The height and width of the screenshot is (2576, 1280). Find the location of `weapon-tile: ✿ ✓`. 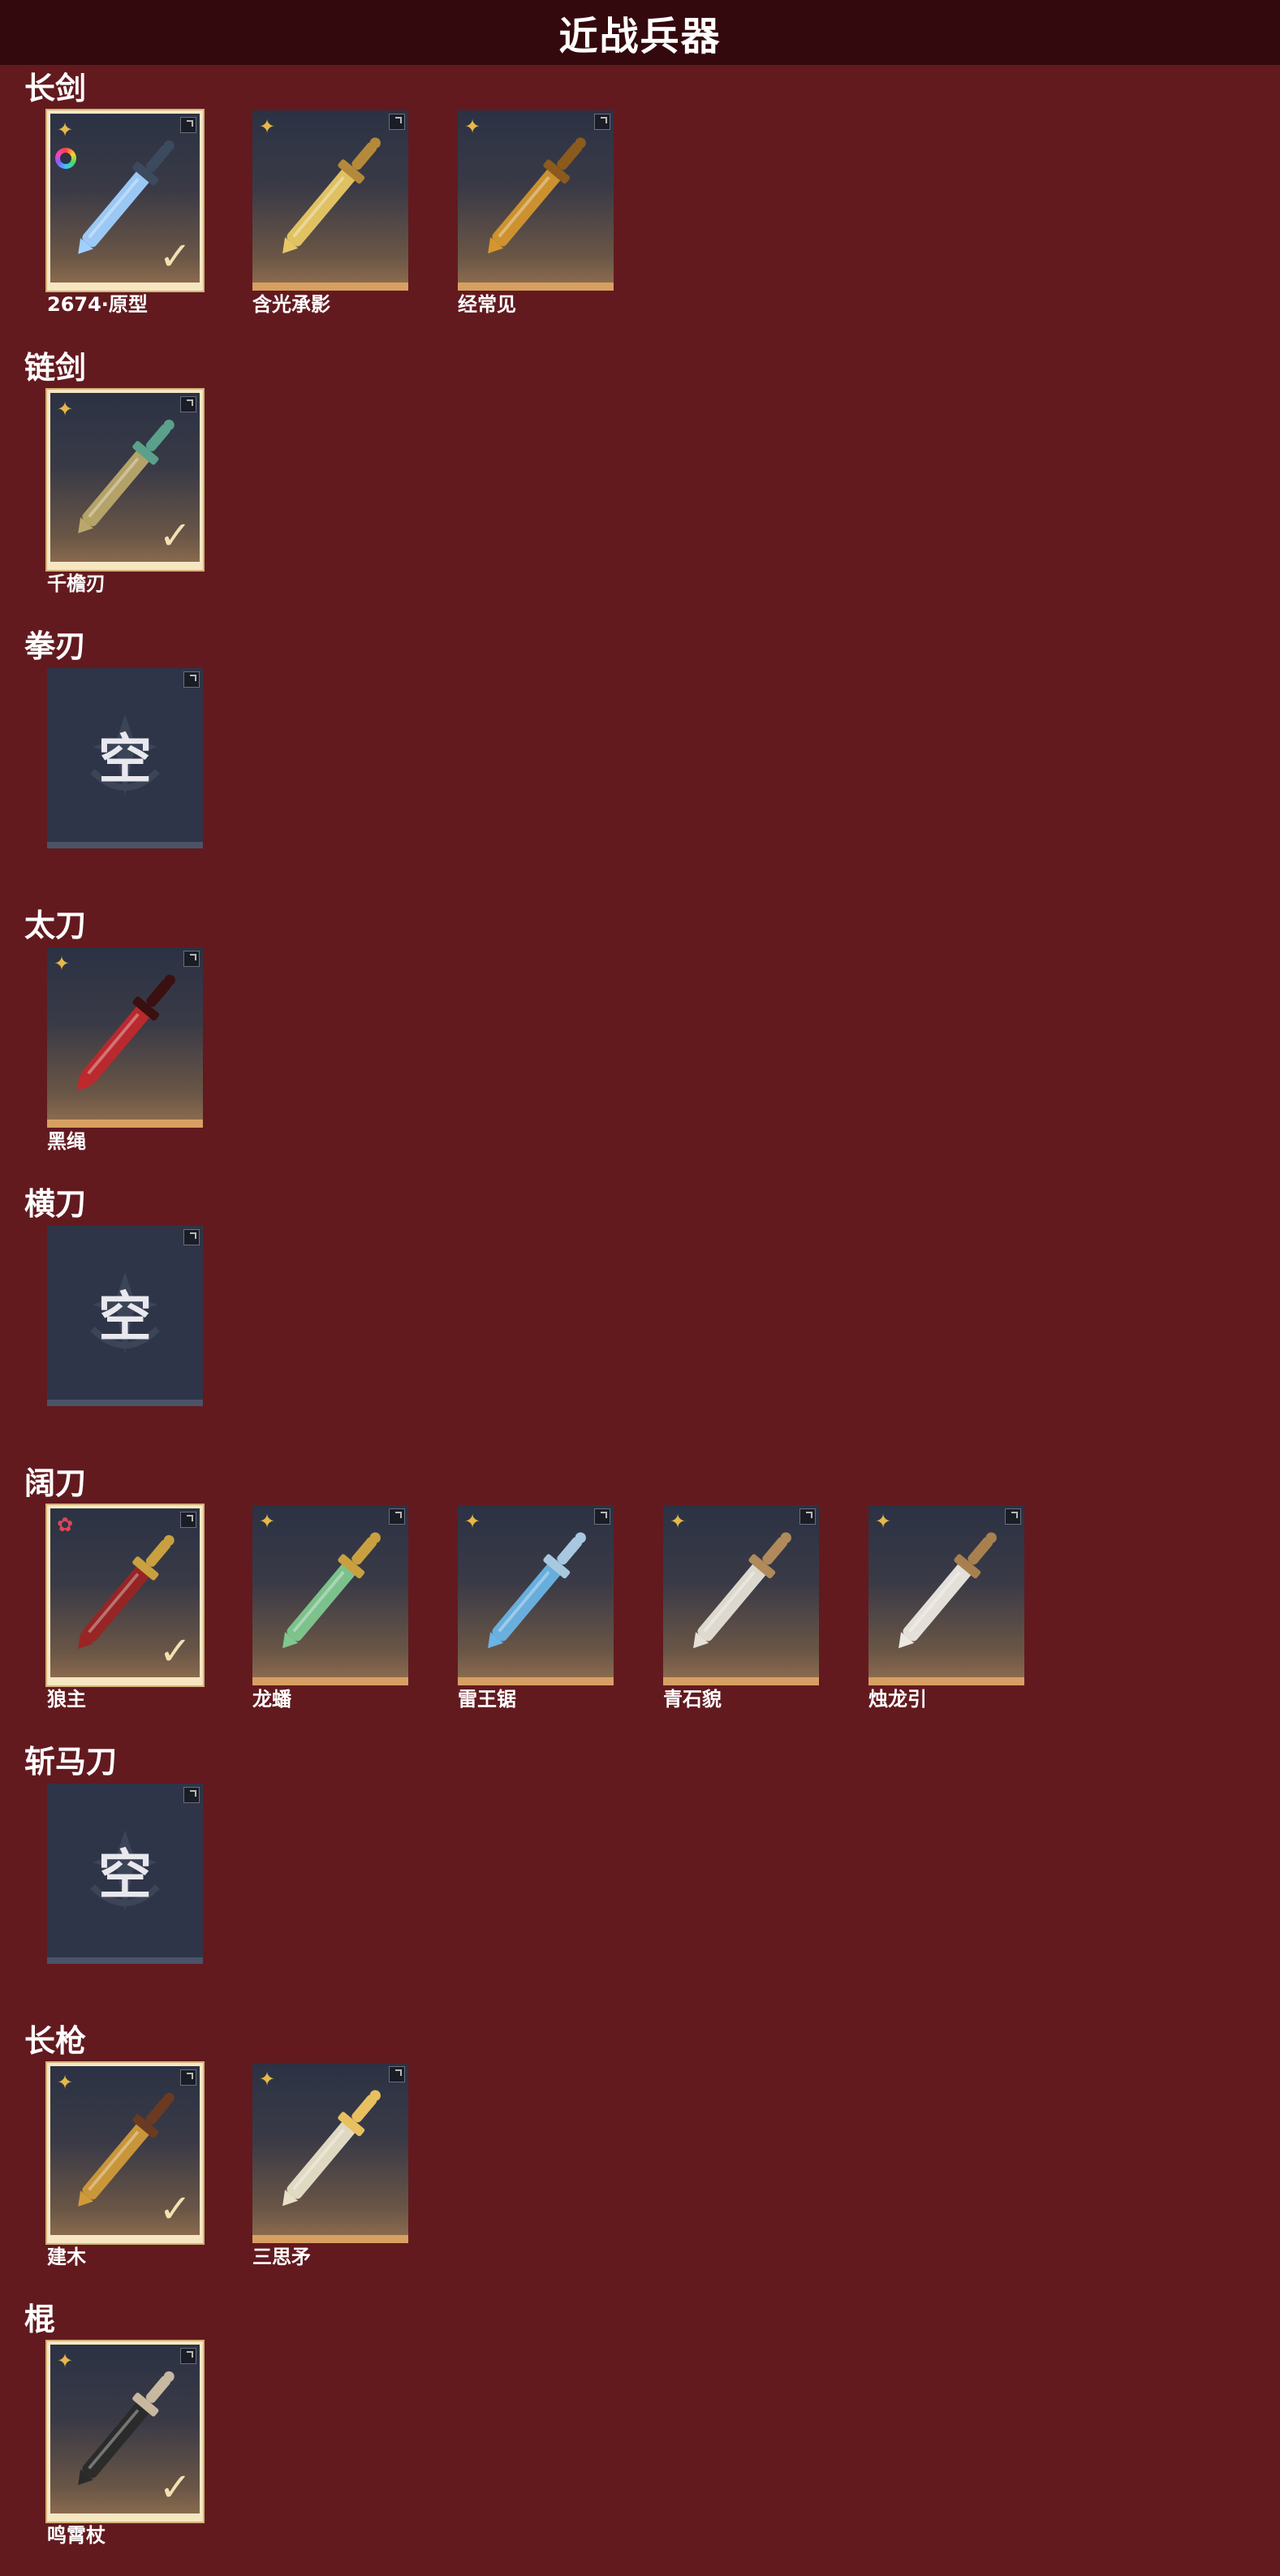

weapon-tile: ✿ ✓ is located at coordinates (125, 1594).